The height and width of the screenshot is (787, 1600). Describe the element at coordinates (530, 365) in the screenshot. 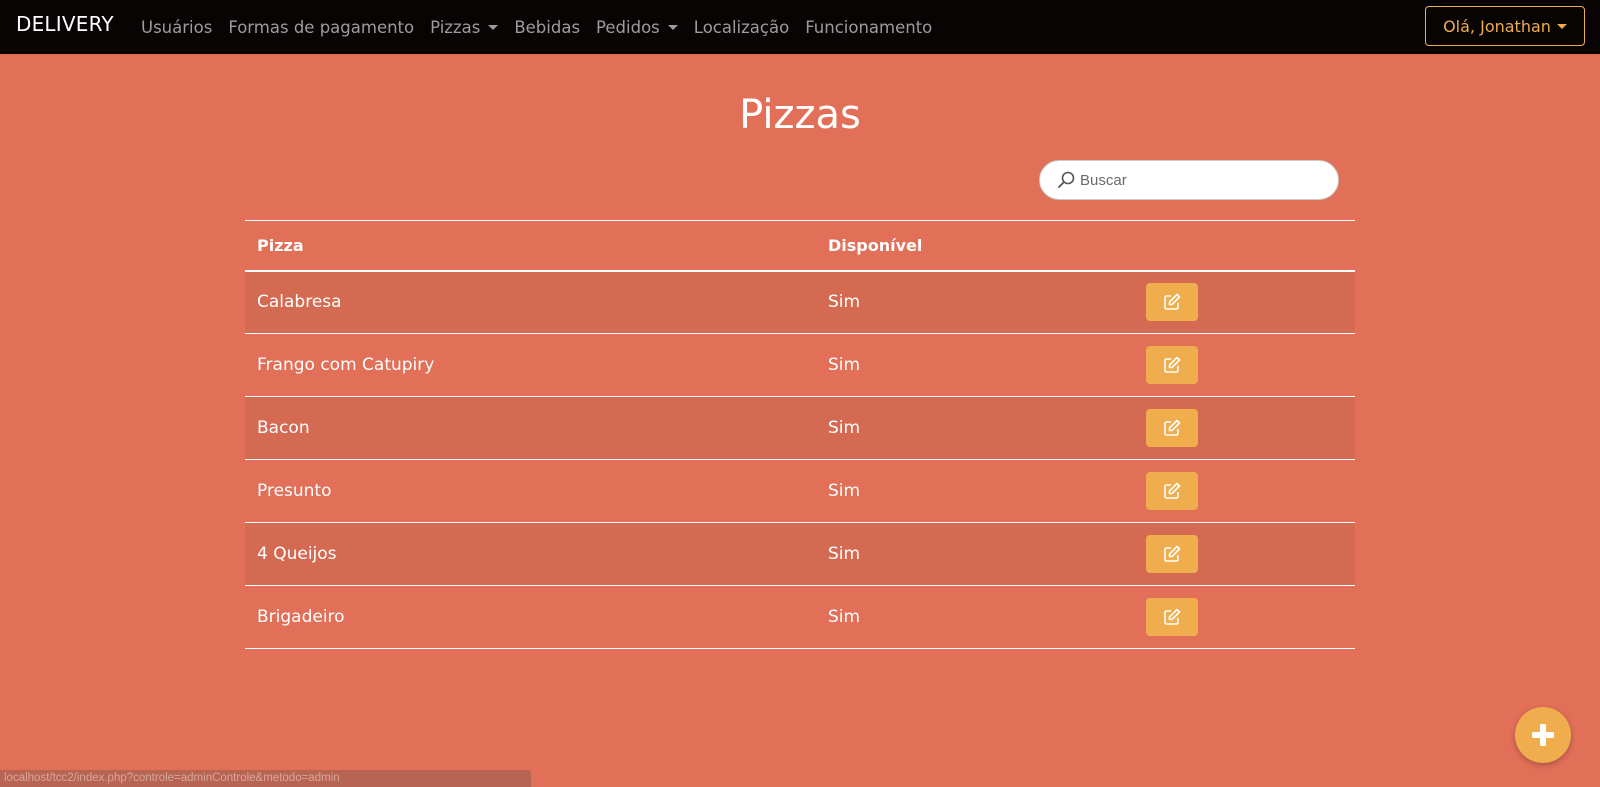

I see `pizza-name-cell: Frango com Catupiry` at that location.